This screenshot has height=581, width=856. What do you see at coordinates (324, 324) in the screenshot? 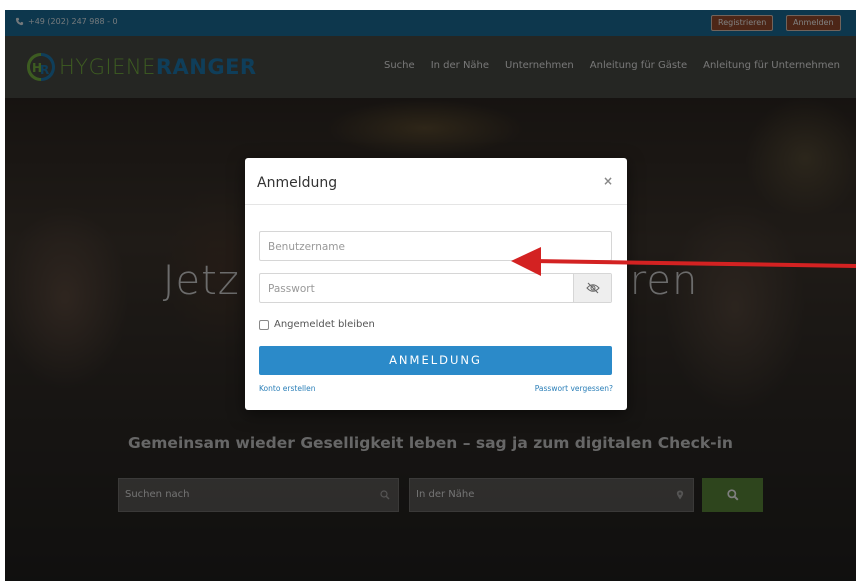
I see `remember-me-label: Angemeldet bleiben` at bounding box center [324, 324].